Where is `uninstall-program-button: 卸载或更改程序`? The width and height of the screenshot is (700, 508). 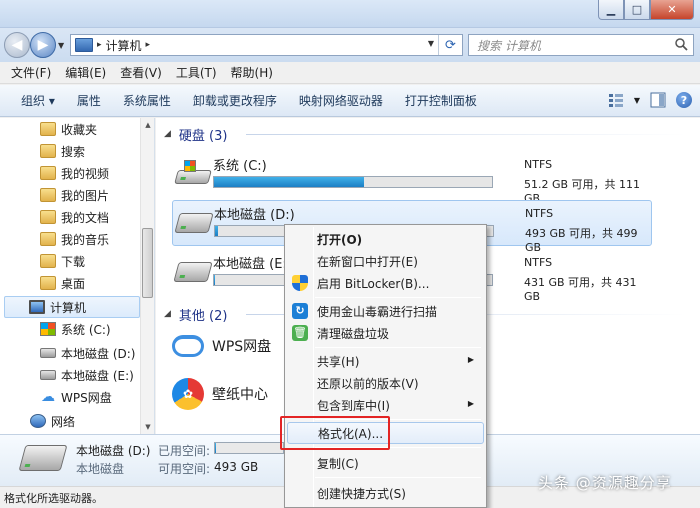 uninstall-program-button: 卸载或更改程序 is located at coordinates (235, 100).